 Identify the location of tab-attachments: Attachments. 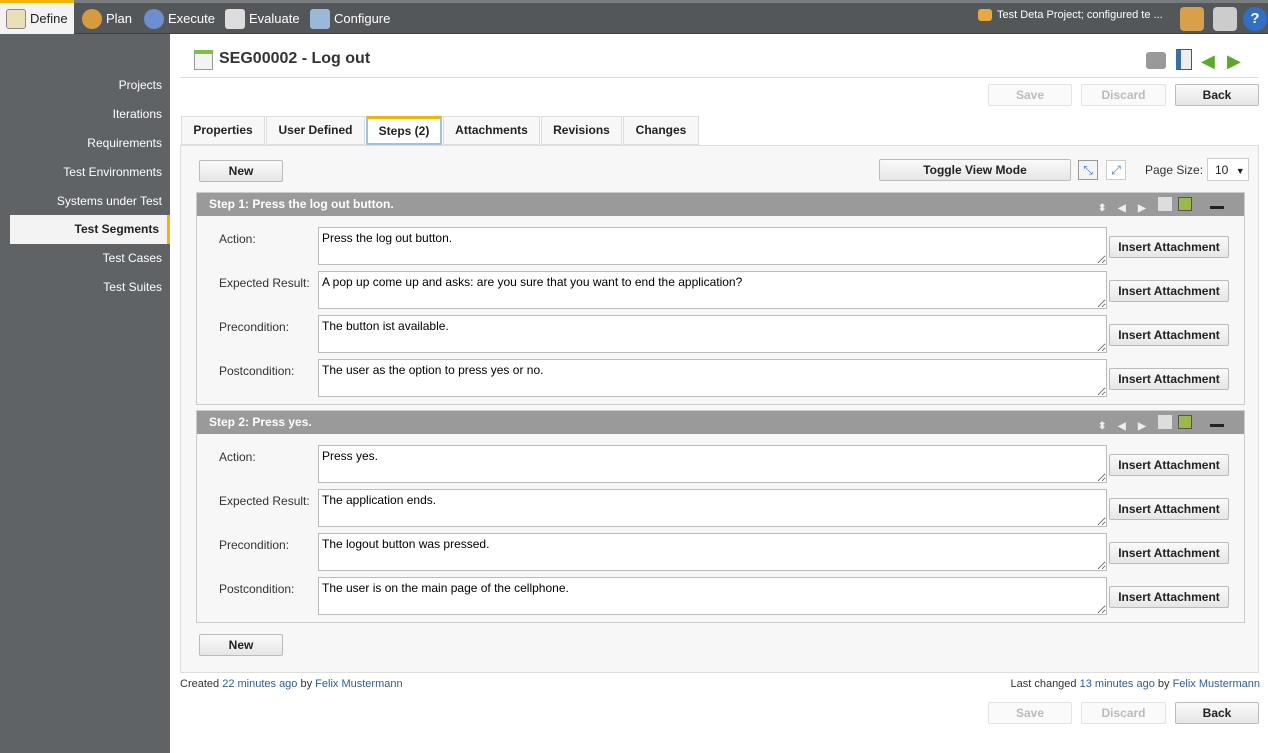
(491, 130).